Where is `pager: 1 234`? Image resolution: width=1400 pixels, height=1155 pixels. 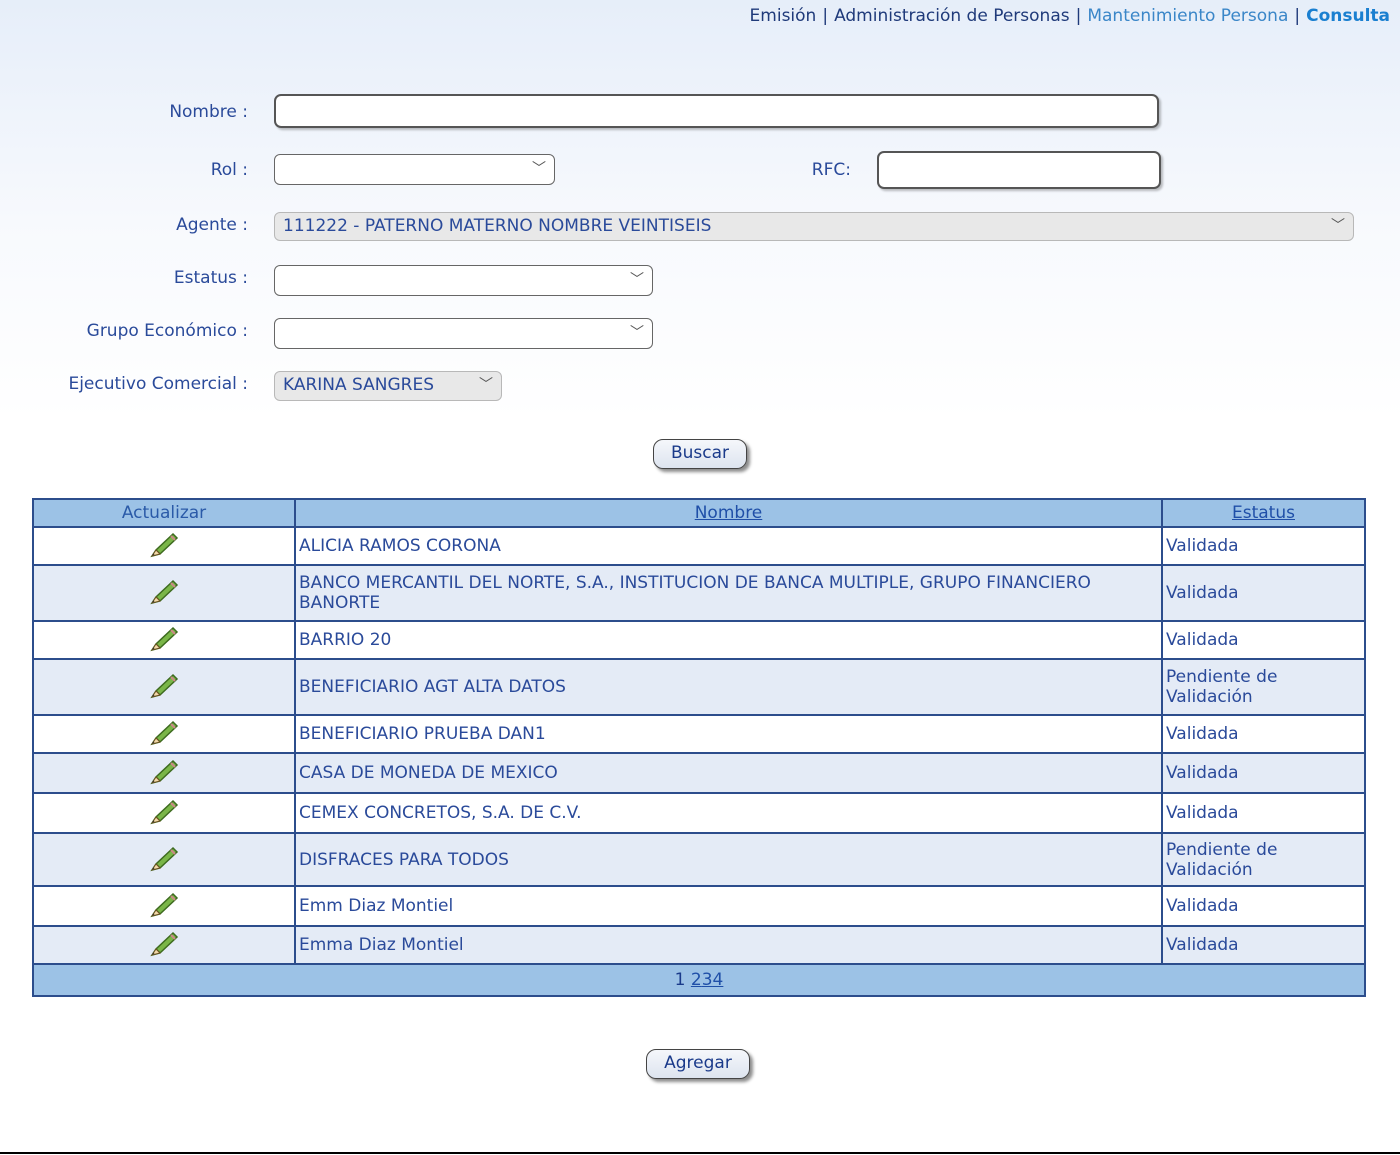 pager: 1 234 is located at coordinates (699, 980).